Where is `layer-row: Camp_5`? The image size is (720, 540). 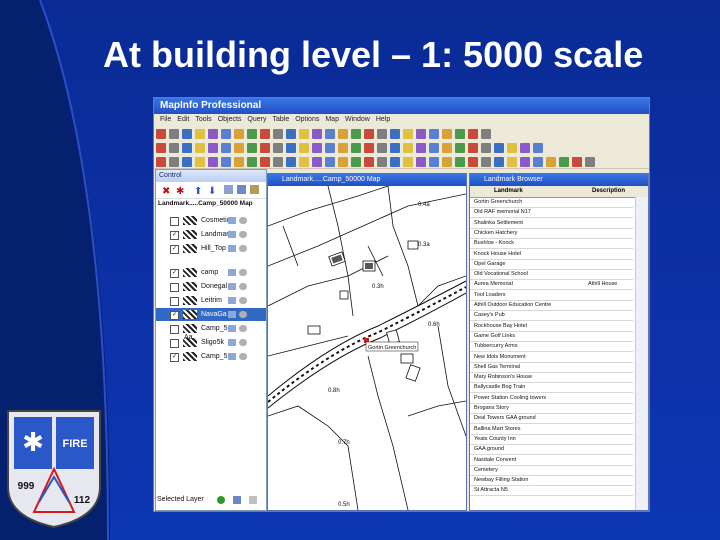 layer-row: Camp_5 is located at coordinates (211, 328).